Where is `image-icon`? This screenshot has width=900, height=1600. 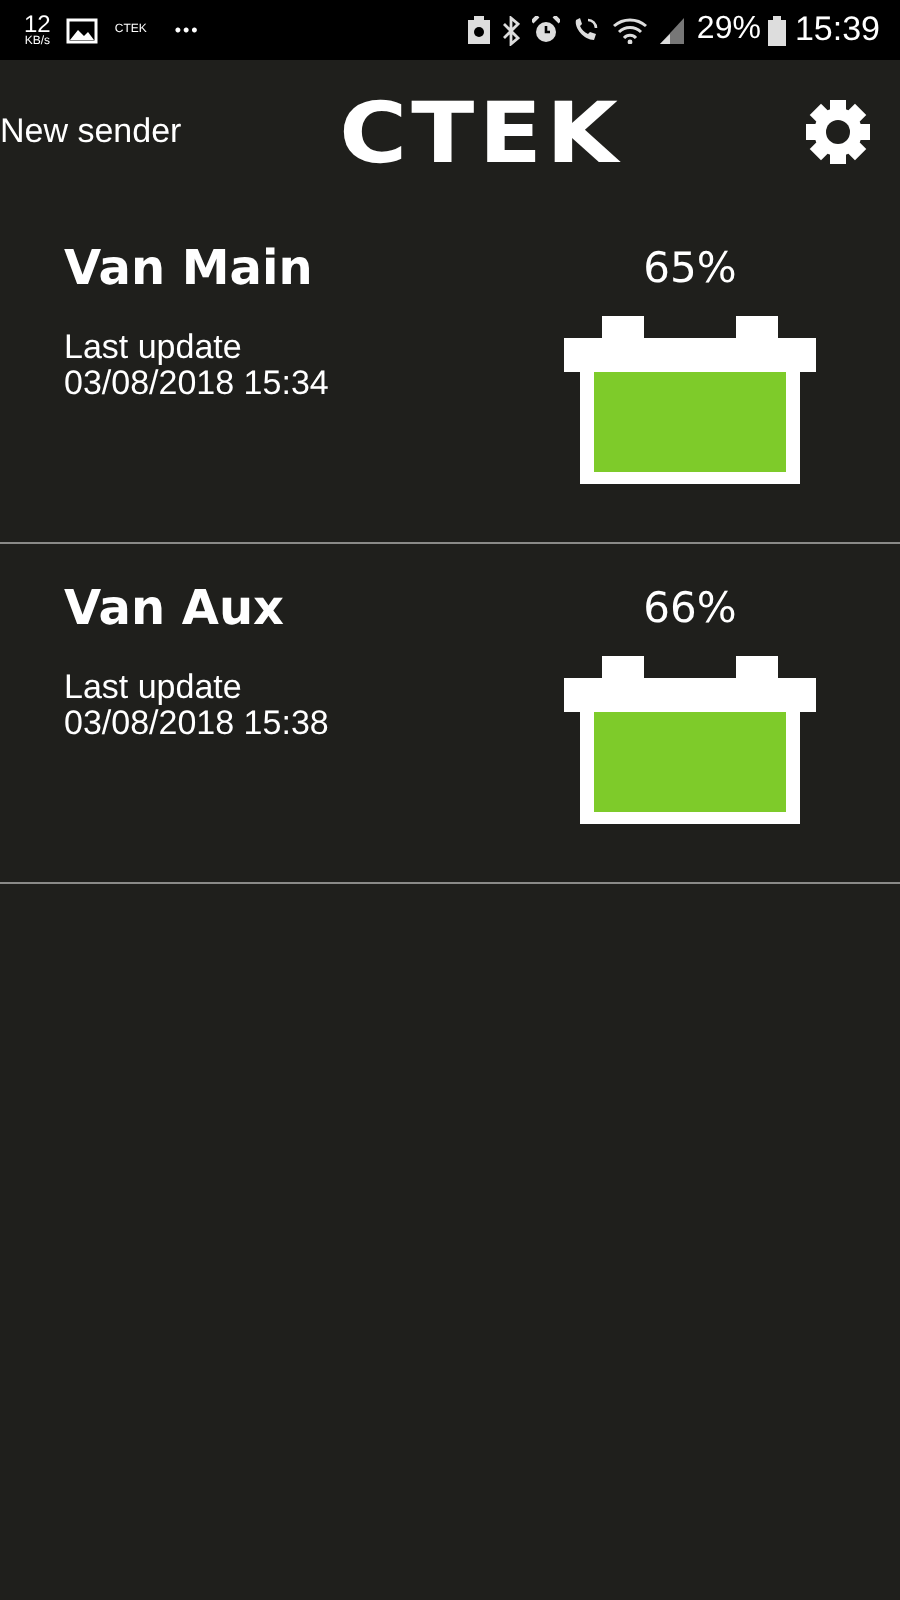
image-icon is located at coordinates (82, 30).